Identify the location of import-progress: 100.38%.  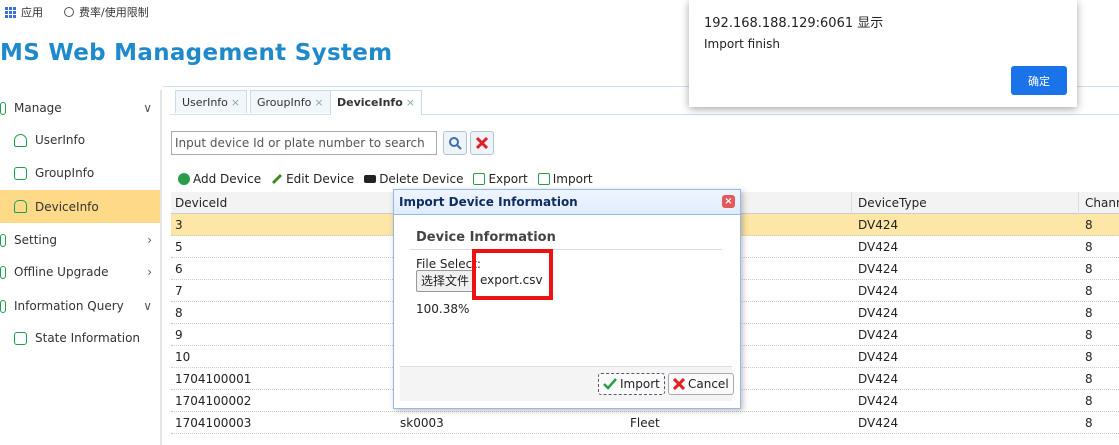
(443, 309).